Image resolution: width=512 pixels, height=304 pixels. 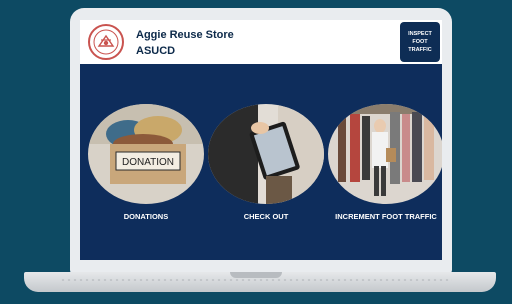 I want to click on donation-box-photo: DONATION, so click(x=146, y=154).